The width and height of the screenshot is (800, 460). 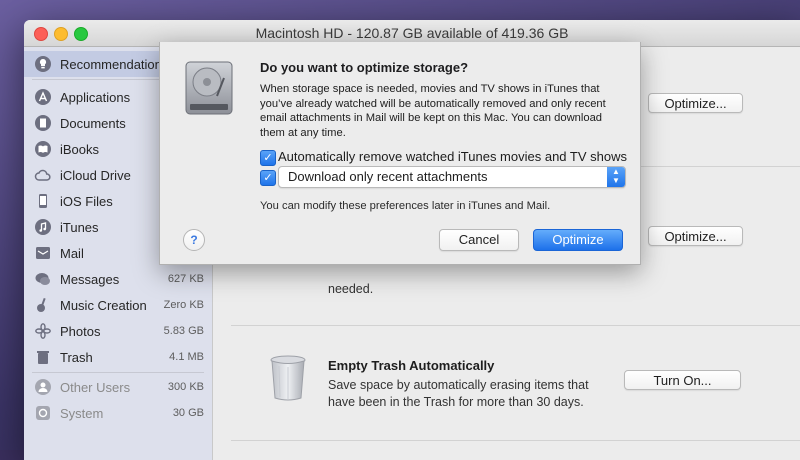 What do you see at coordinates (118, 357) in the screenshot?
I see `sidebar-item-trash: Trash 4.1 MB` at bounding box center [118, 357].